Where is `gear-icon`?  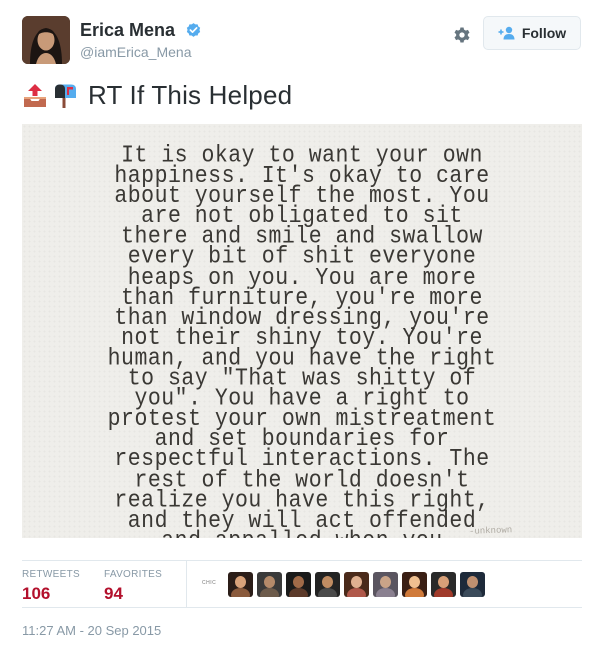
gear-icon is located at coordinates (462, 35).